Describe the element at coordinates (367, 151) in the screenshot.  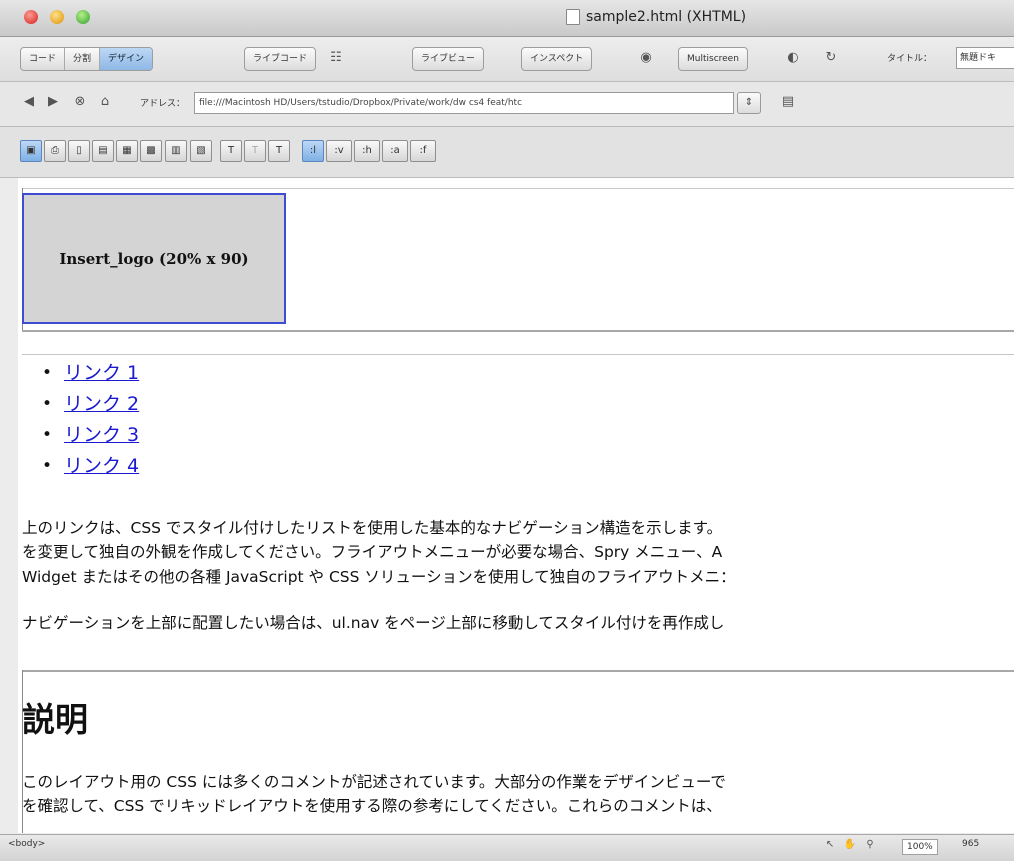
I see `pseudo-hover-button: :h` at that location.